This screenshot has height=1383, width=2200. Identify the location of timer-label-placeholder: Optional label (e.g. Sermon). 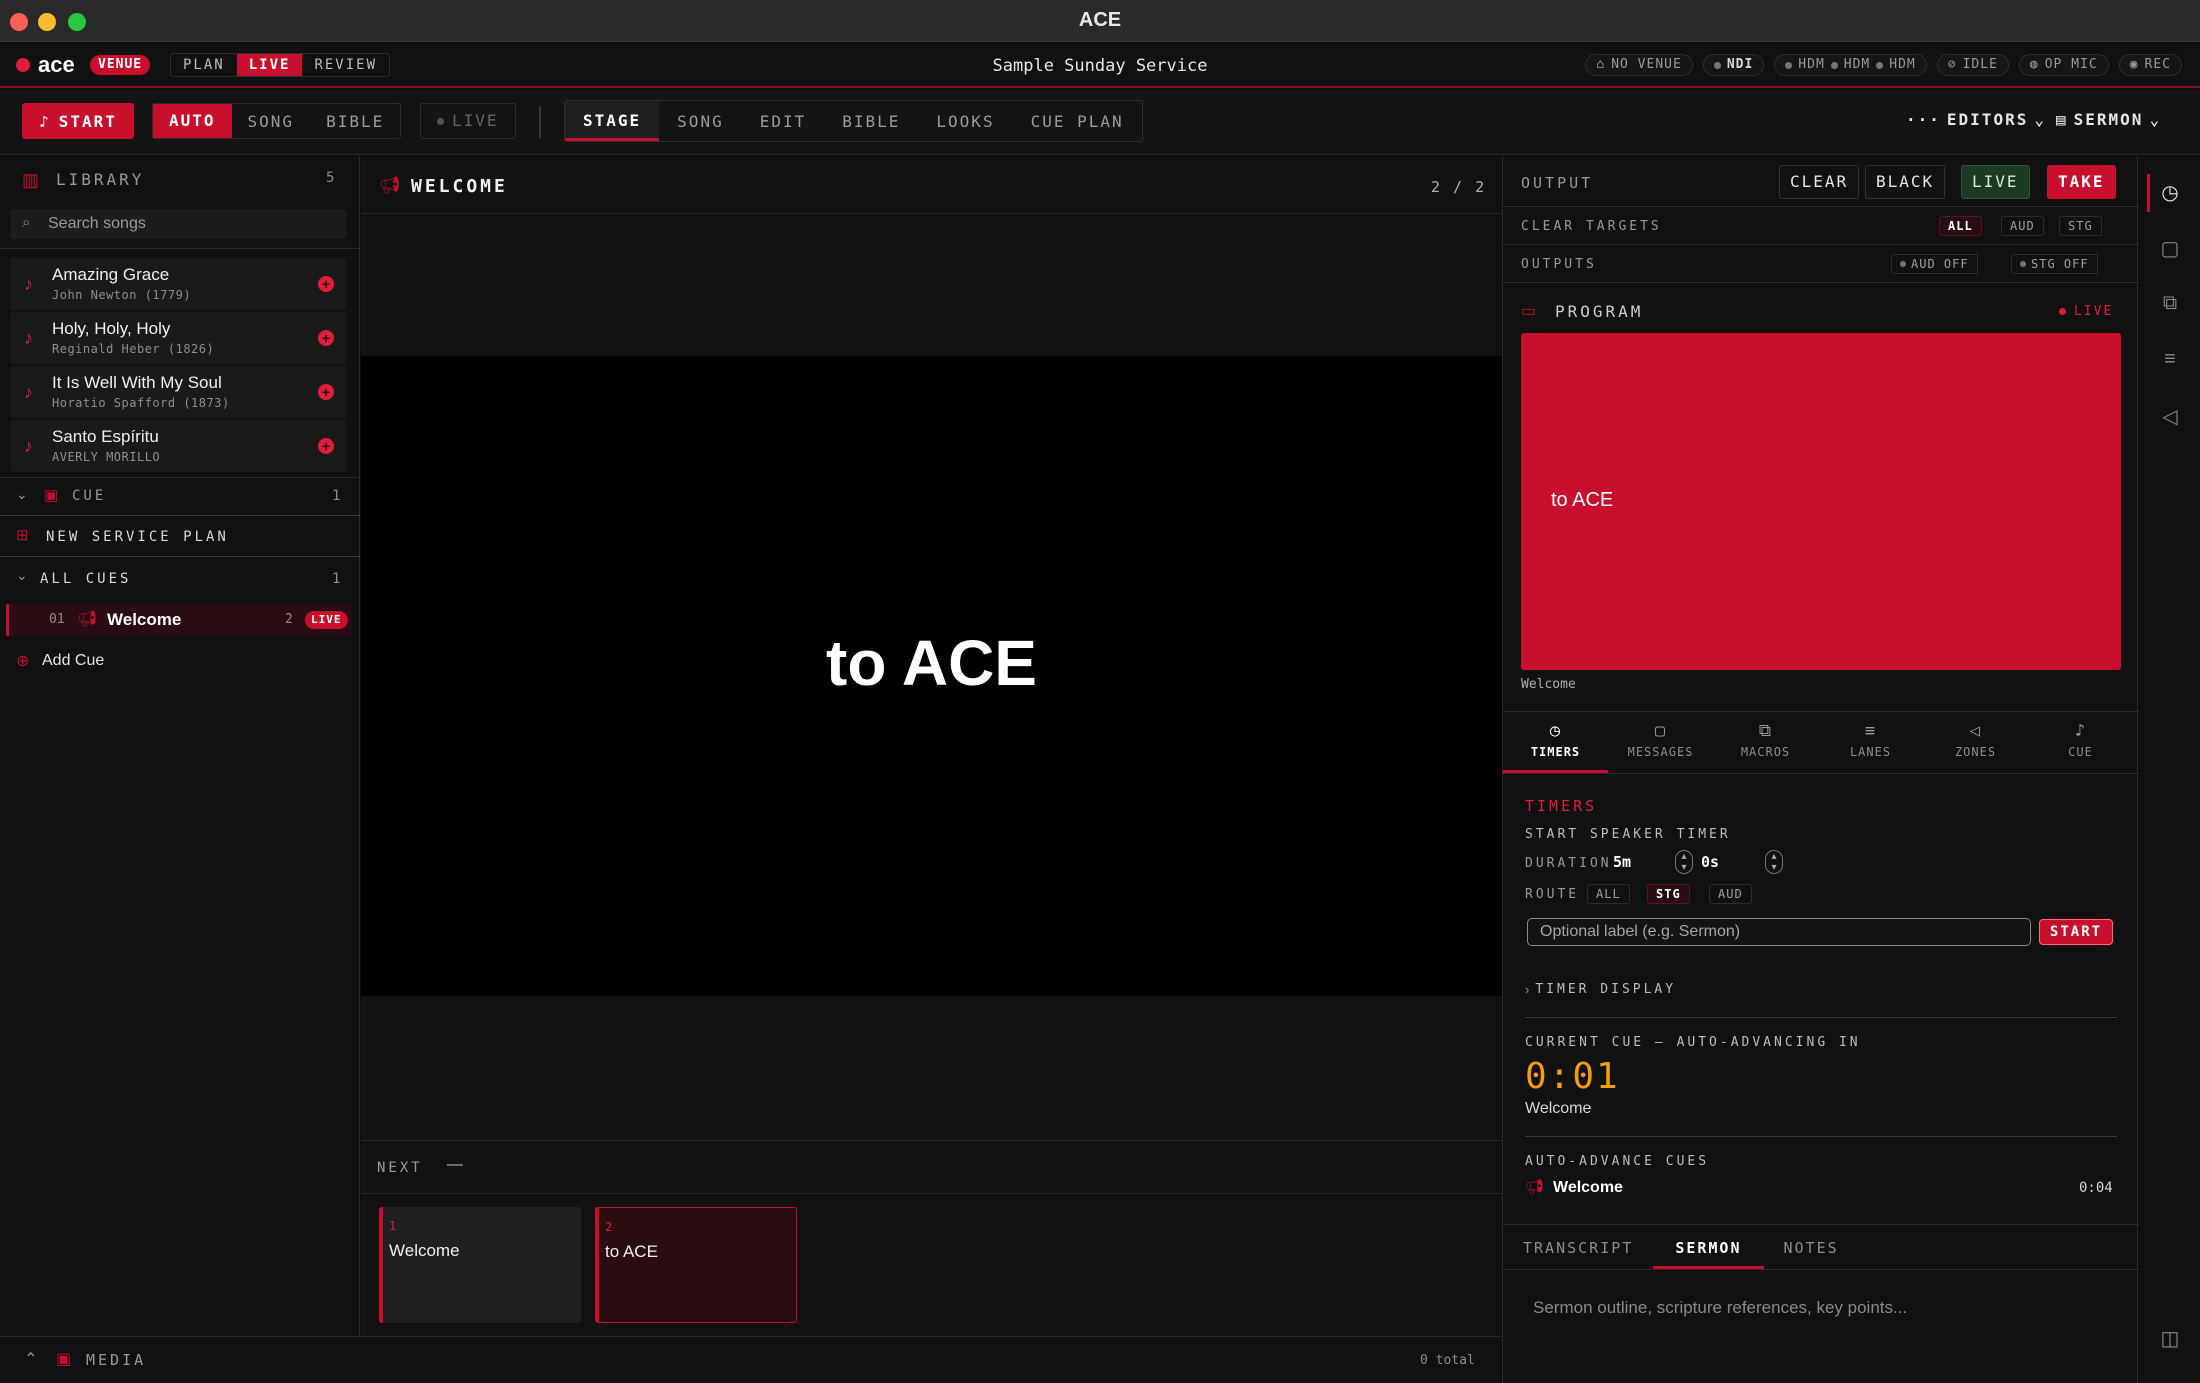
(1640, 931).